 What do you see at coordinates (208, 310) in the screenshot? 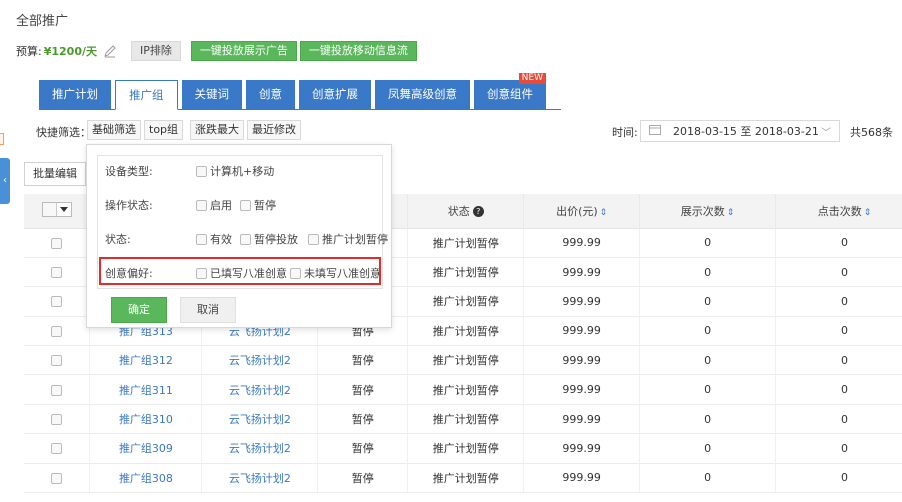
I see `cancel-button: 取消` at bounding box center [208, 310].